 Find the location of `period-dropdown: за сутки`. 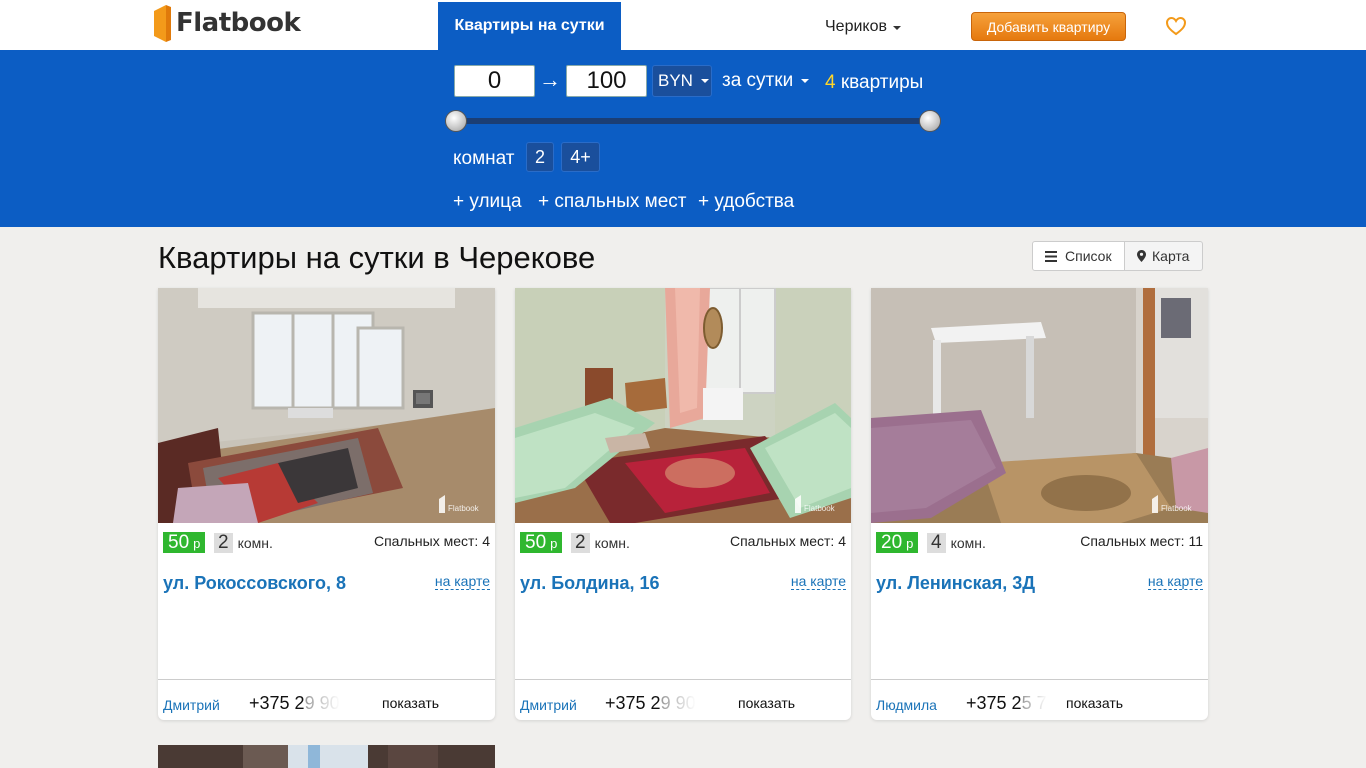

period-dropdown: за сутки is located at coordinates (766, 81).